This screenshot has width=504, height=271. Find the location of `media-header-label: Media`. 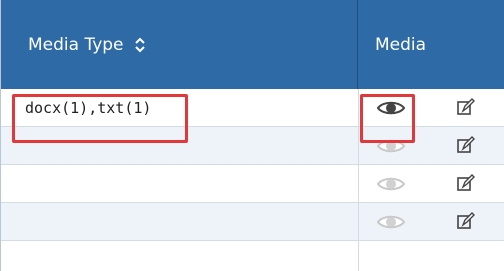

media-header-label: Media is located at coordinates (401, 44).